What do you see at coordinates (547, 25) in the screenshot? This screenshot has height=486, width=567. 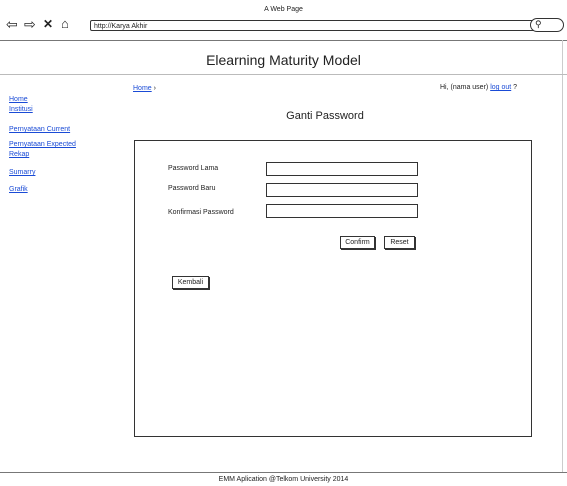 I see `browser-search-box: ⚲` at bounding box center [547, 25].